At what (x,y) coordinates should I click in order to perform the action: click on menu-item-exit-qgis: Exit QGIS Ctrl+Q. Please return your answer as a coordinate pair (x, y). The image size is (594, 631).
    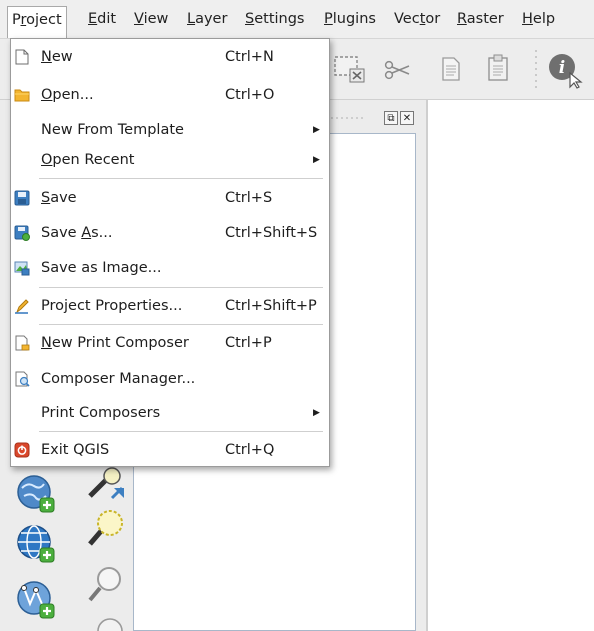
    Looking at the image, I should click on (170, 450).